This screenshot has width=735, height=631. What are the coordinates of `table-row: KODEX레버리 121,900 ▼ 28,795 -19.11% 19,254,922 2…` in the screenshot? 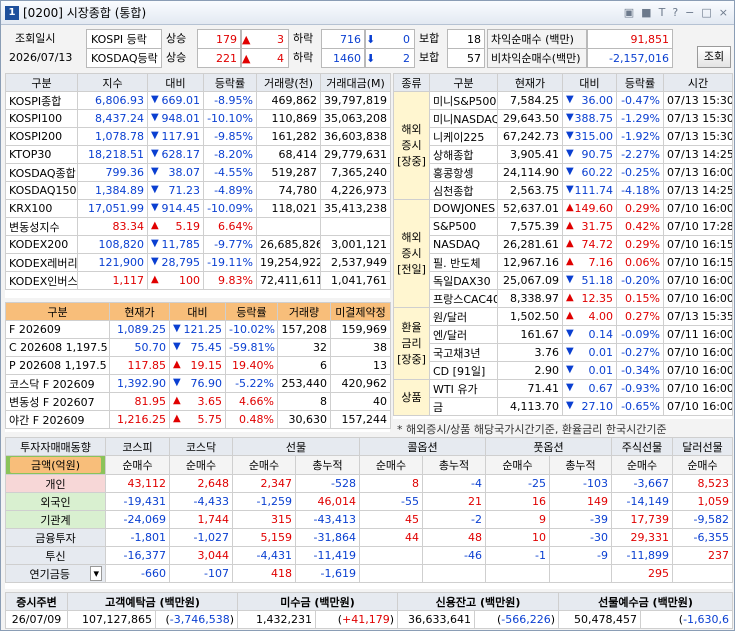 It's located at (198, 262).